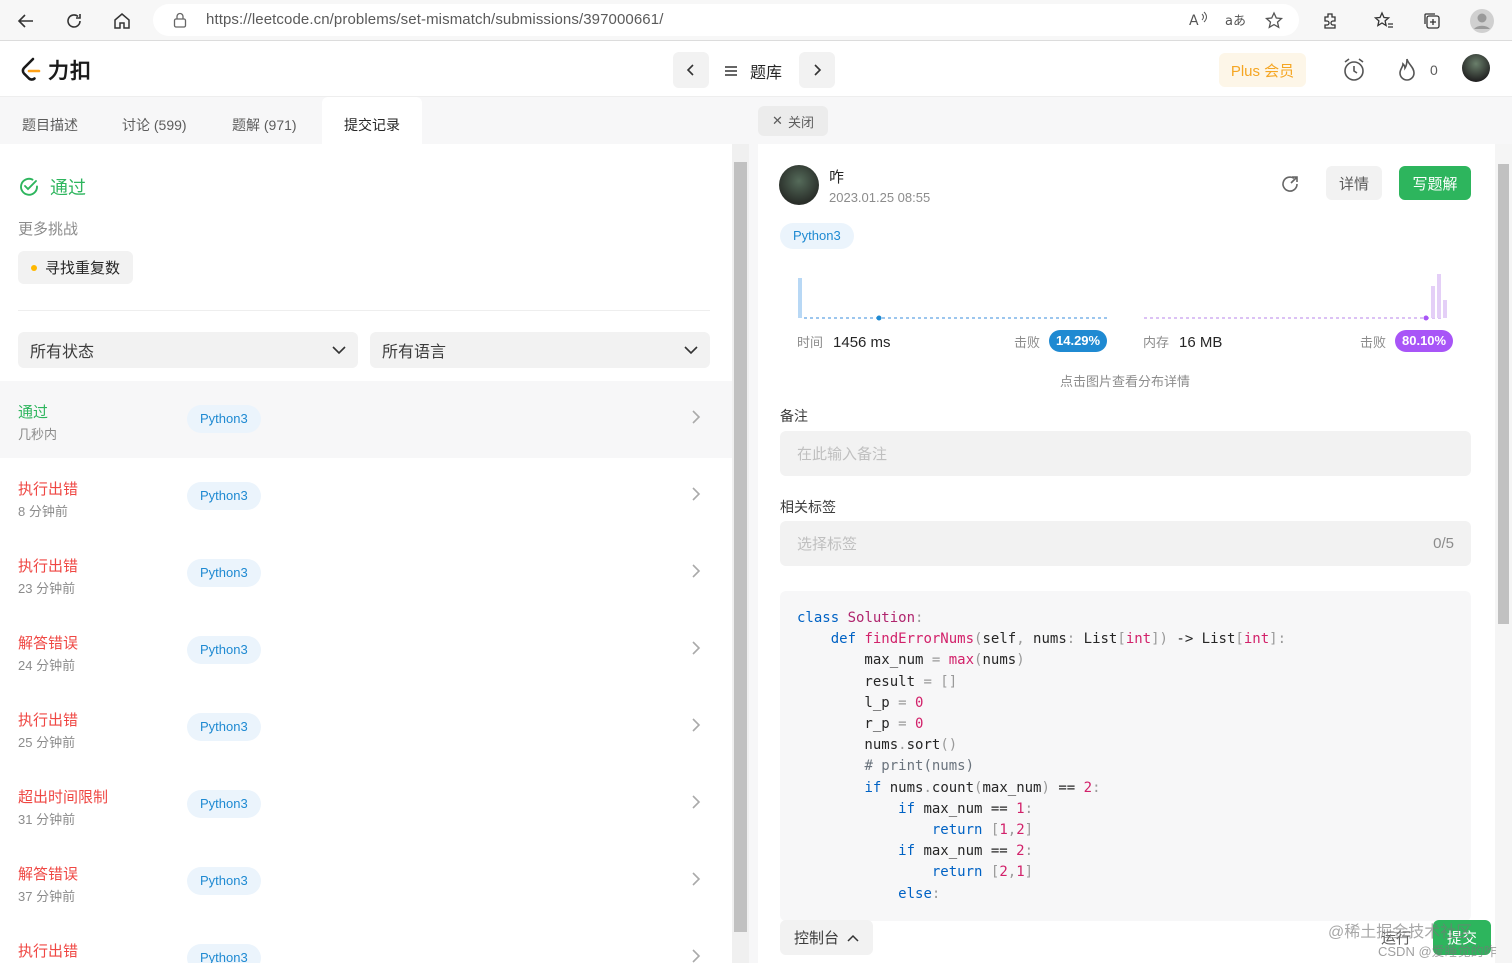 Image resolution: width=1512 pixels, height=963 pixels. What do you see at coordinates (1354, 183) in the screenshot?
I see `detail-button: 详情` at bounding box center [1354, 183].